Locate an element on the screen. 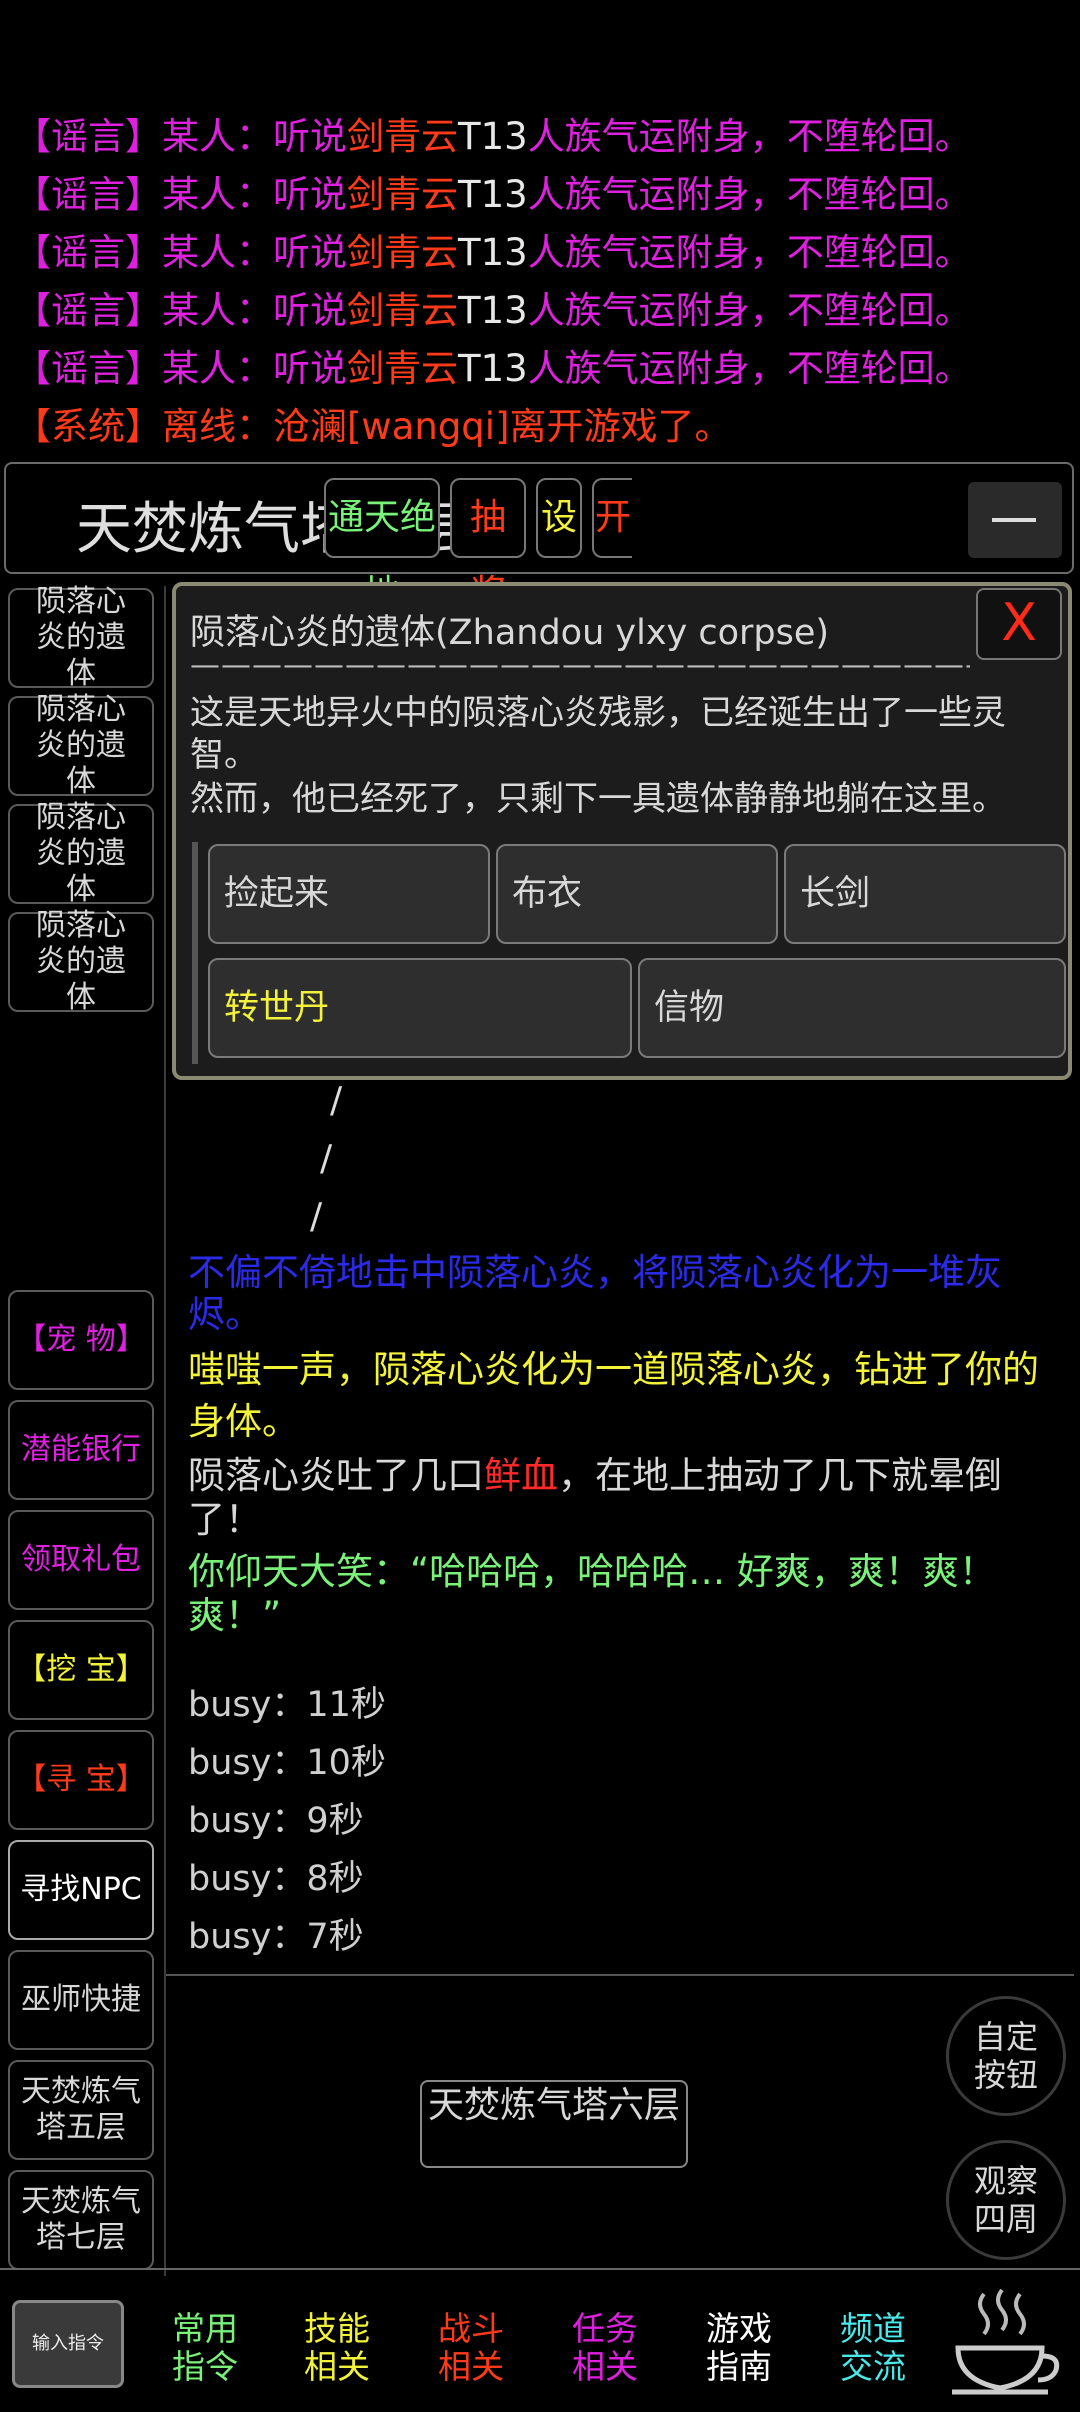  wizard-button: 巫师快捷 is located at coordinates (81, 2000).